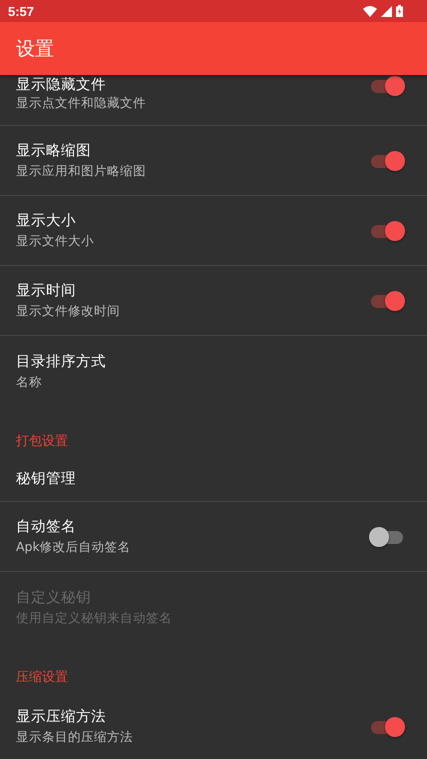 The width and height of the screenshot is (427, 759). Describe the element at coordinates (81, 150) in the screenshot. I see `item-title: 显示略缩图` at that location.